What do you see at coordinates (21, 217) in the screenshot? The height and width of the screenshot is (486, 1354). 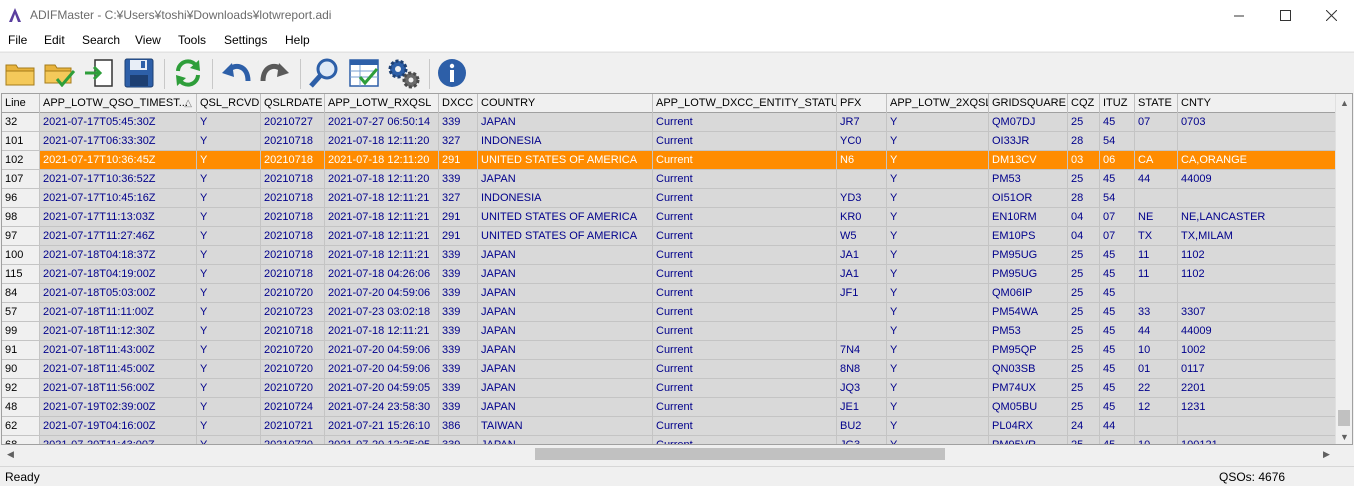 I see `cell-line: 98` at bounding box center [21, 217].